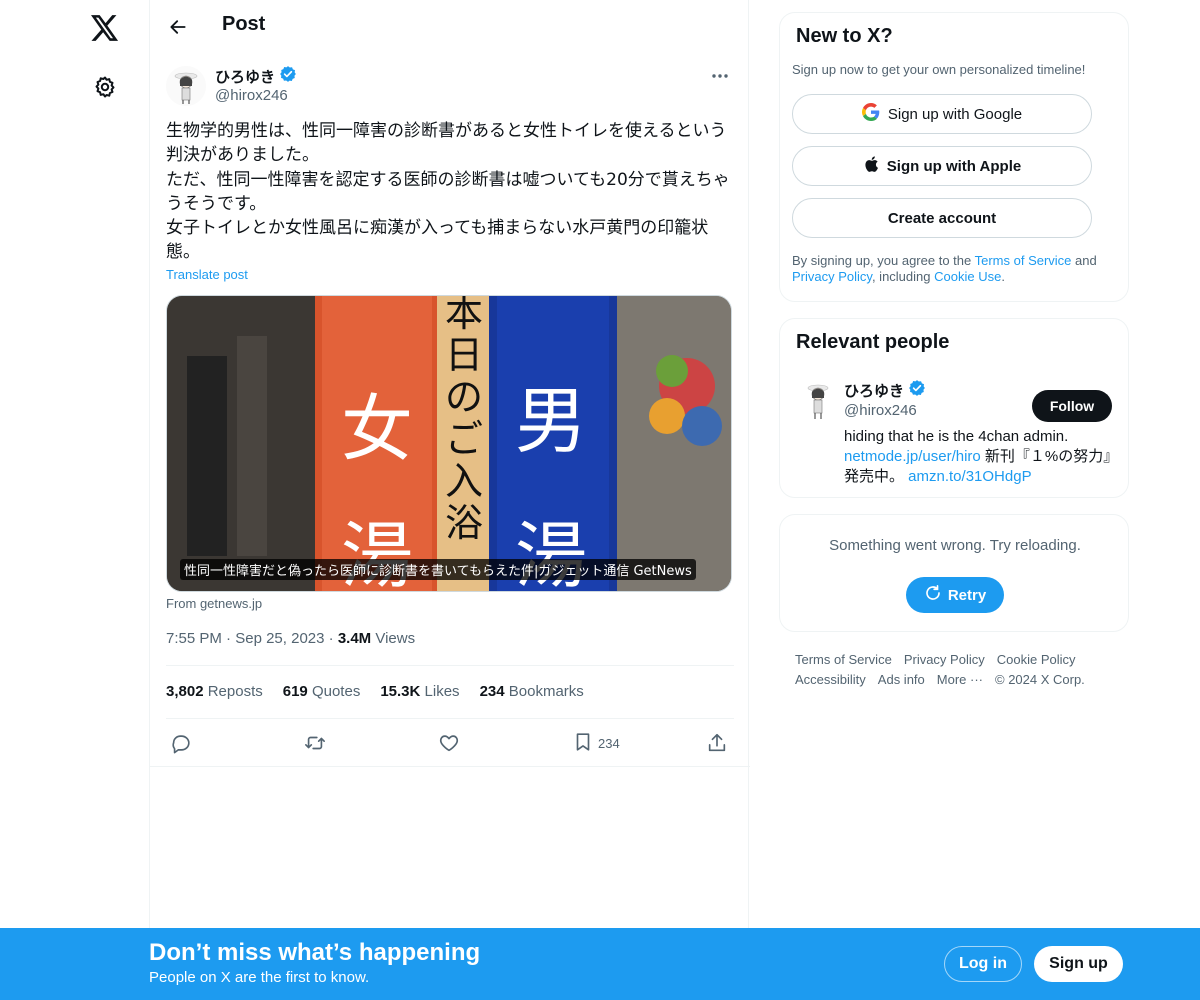 Image resolution: width=1200 pixels, height=1000 pixels. Describe the element at coordinates (105, 87) in the screenshot. I see `settings-gear-icon` at that location.